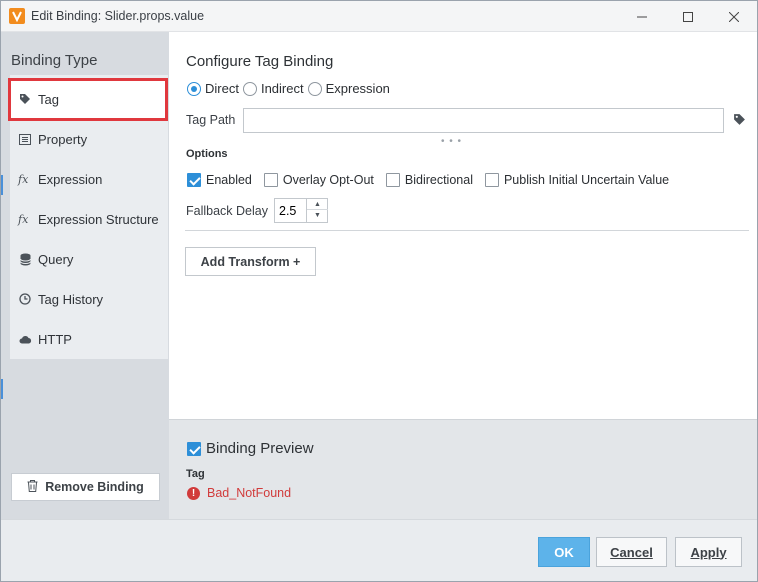 Image resolution: width=758 pixels, height=582 pixels. Describe the element at coordinates (55, 339) in the screenshot. I see `binding-type-label: HTTP` at that location.